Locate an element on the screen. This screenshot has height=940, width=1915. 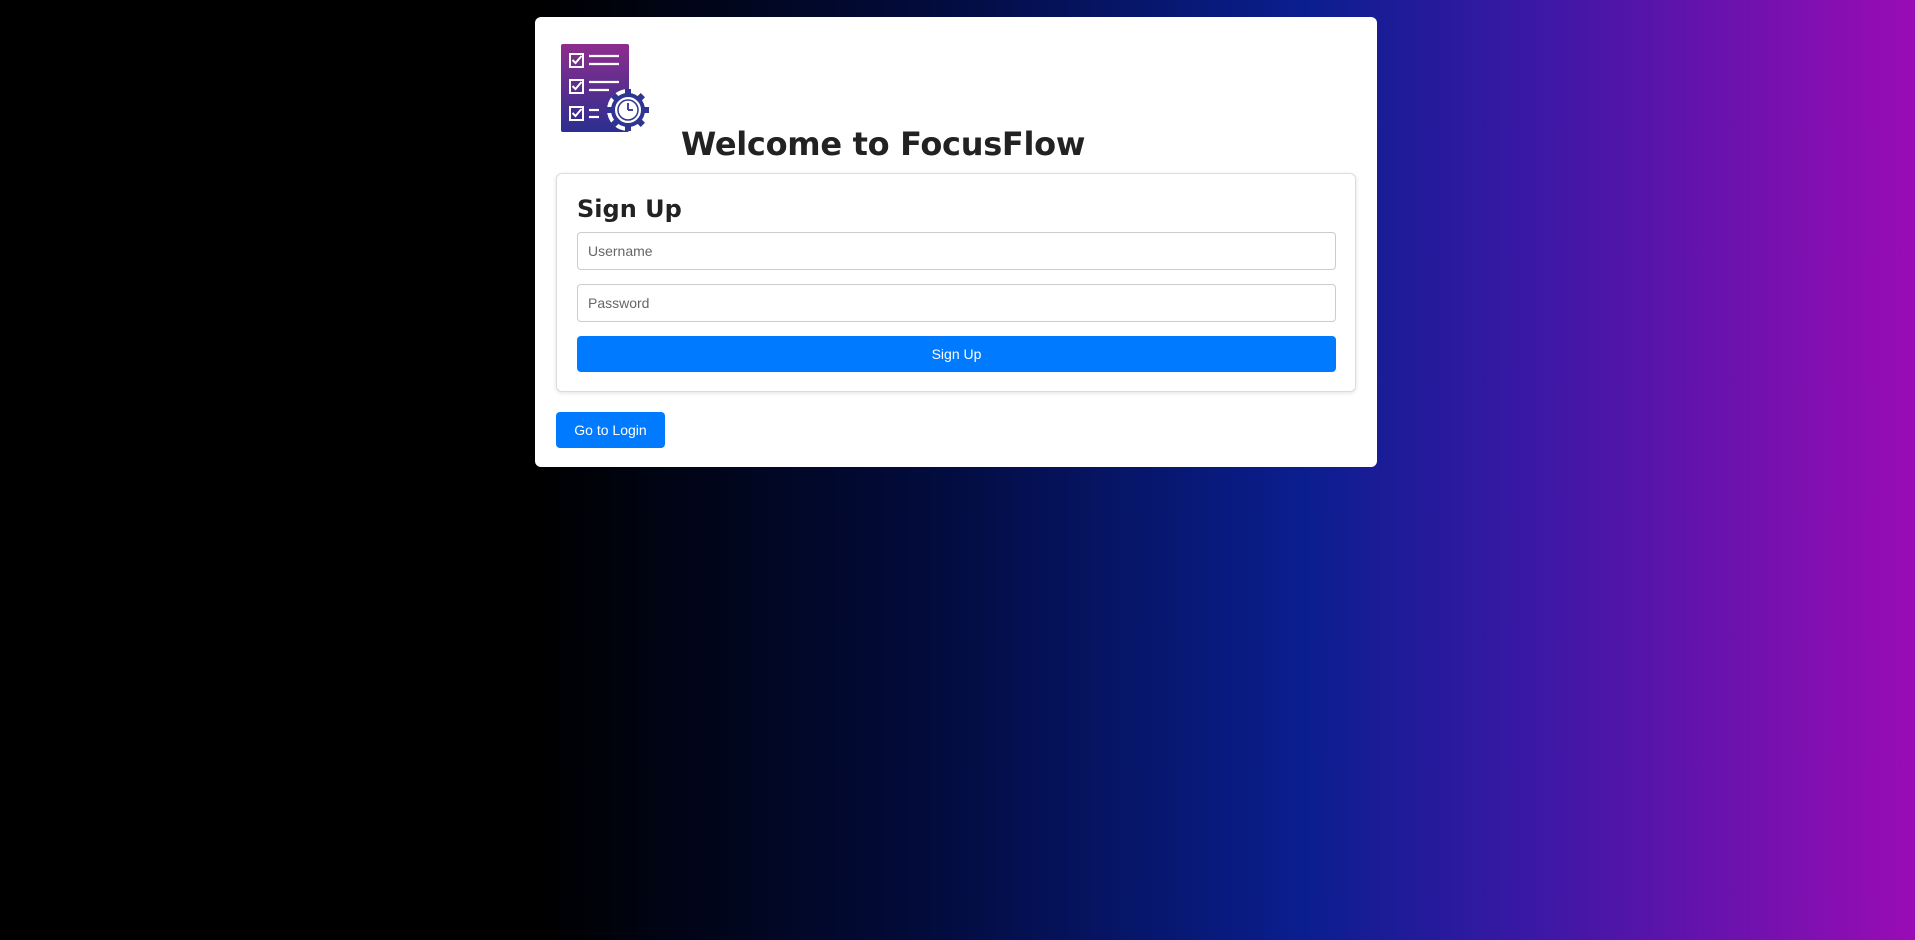
username-input is located at coordinates (956, 251).